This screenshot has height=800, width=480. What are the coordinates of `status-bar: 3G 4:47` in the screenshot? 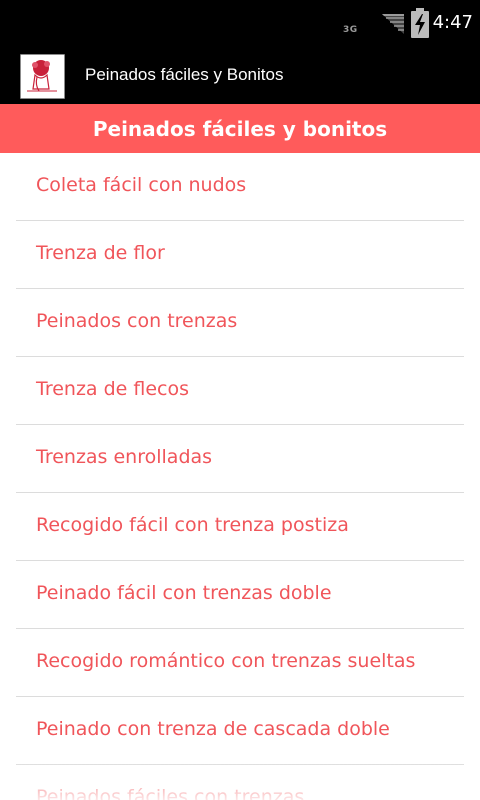 It's located at (240, 25).